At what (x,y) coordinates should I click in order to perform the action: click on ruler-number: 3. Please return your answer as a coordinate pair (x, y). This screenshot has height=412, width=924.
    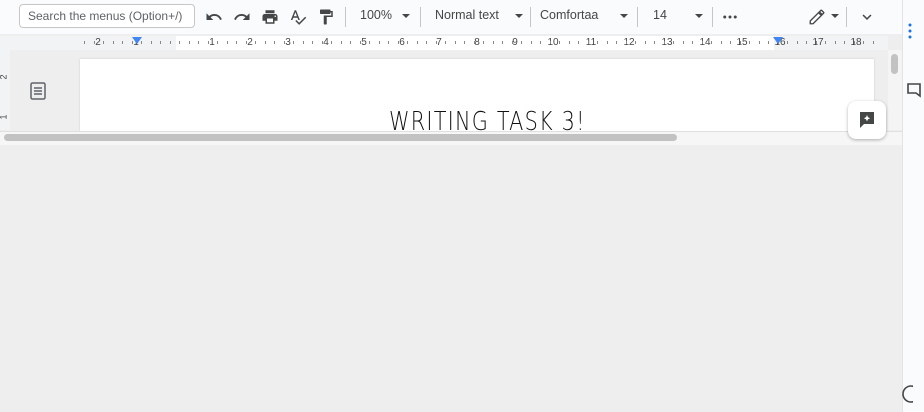
    Looking at the image, I should click on (288, 42).